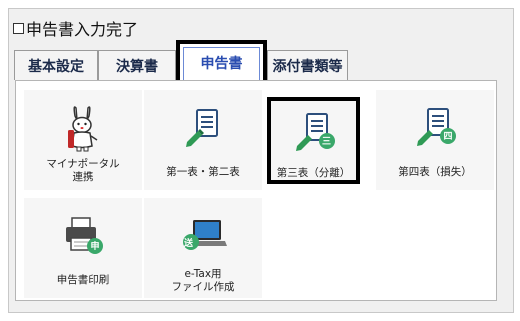  What do you see at coordinates (307, 65) in the screenshot?
I see `tab-attachments: 添付書類等` at bounding box center [307, 65].